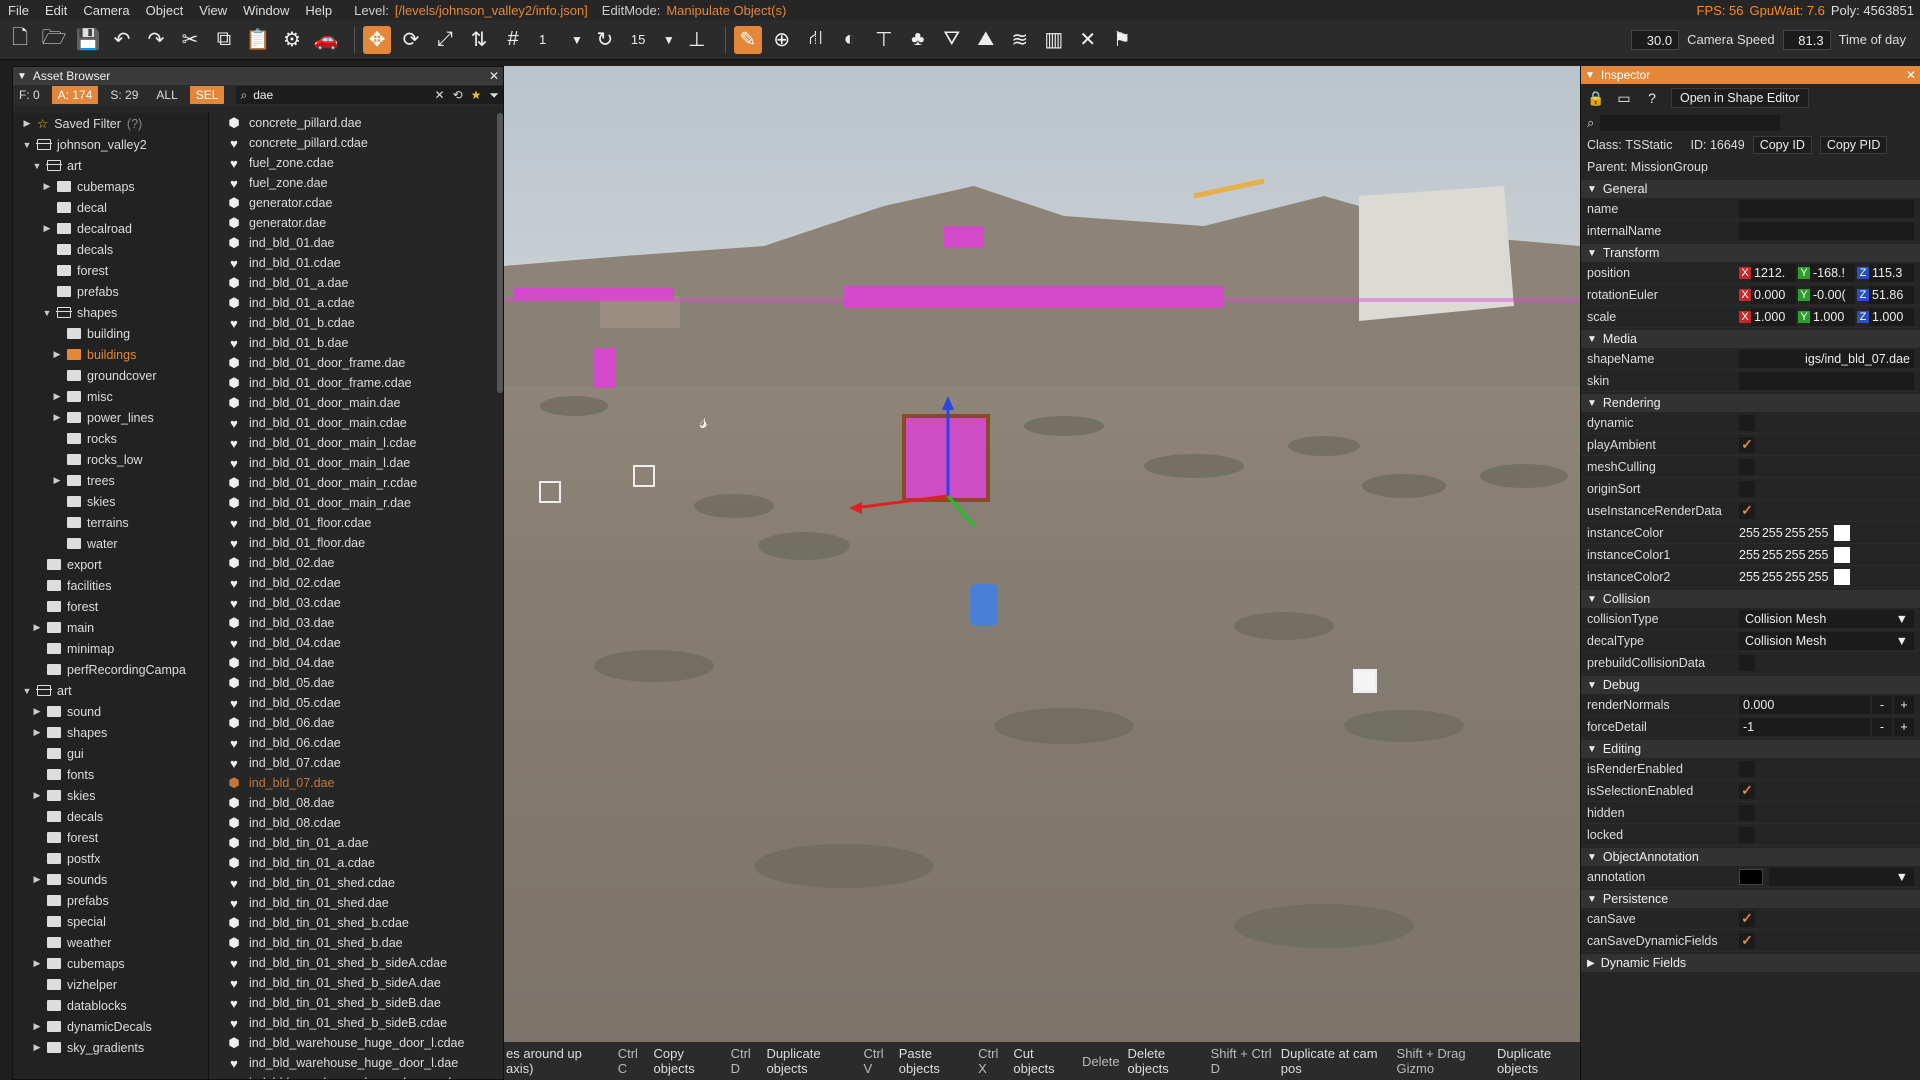 The image size is (1920, 1080). I want to click on file-list-item: ♥ ind_bld_03.cdae, so click(355, 603).